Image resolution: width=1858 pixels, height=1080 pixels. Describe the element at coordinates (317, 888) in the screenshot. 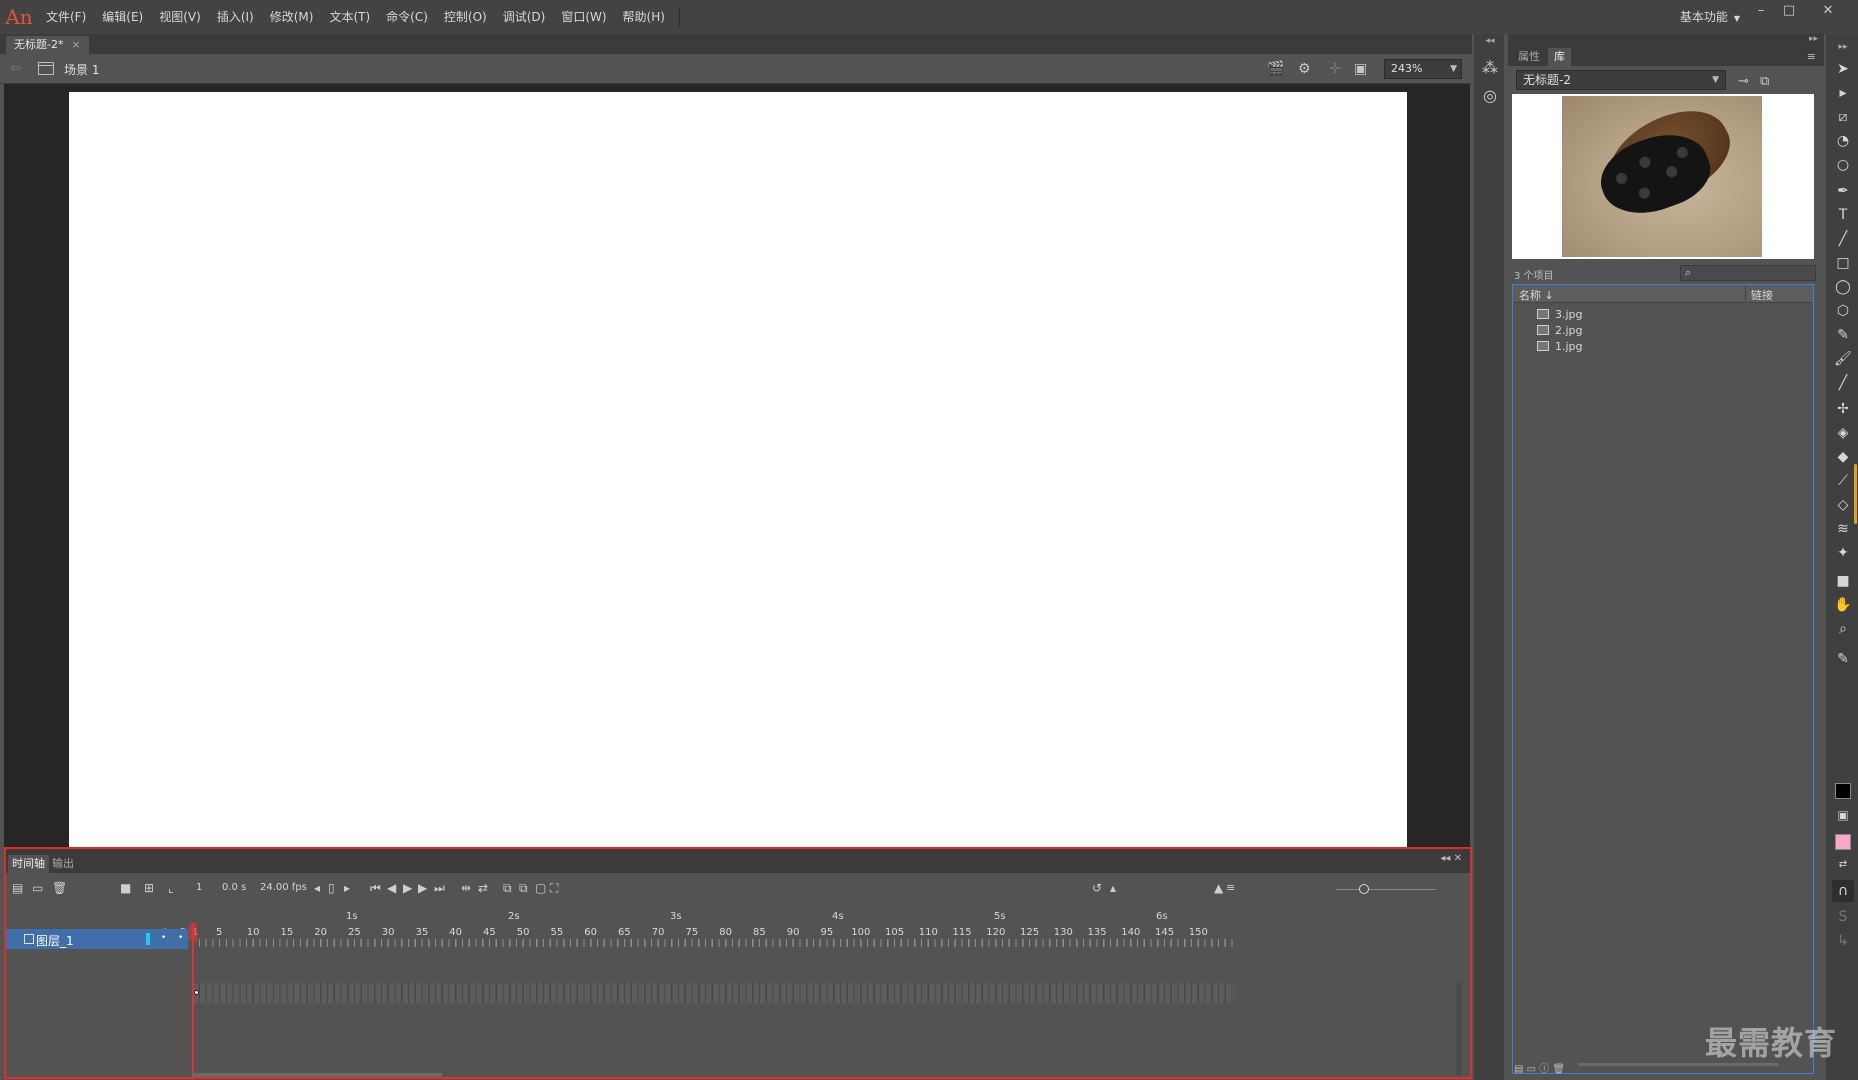

I see `prev-keyframe-icon: ◂` at that location.